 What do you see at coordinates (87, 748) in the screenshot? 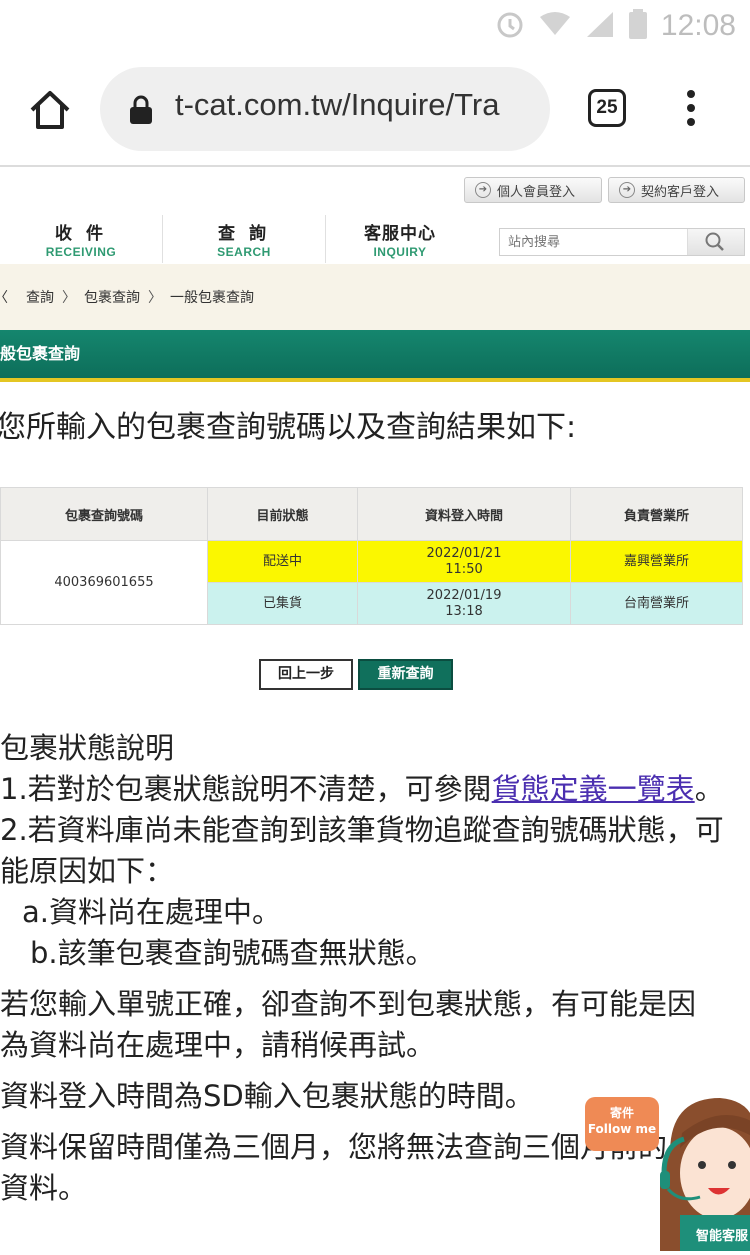
I see `notes-title: 包裹狀態說明` at bounding box center [87, 748].